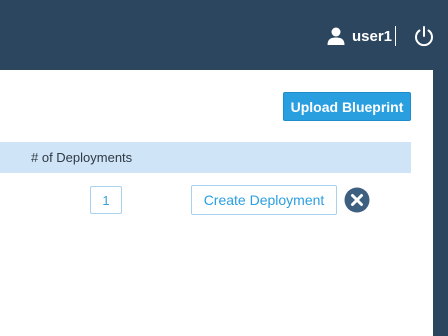 This screenshot has width=448, height=336. I want to click on header-divider, so click(395, 36).